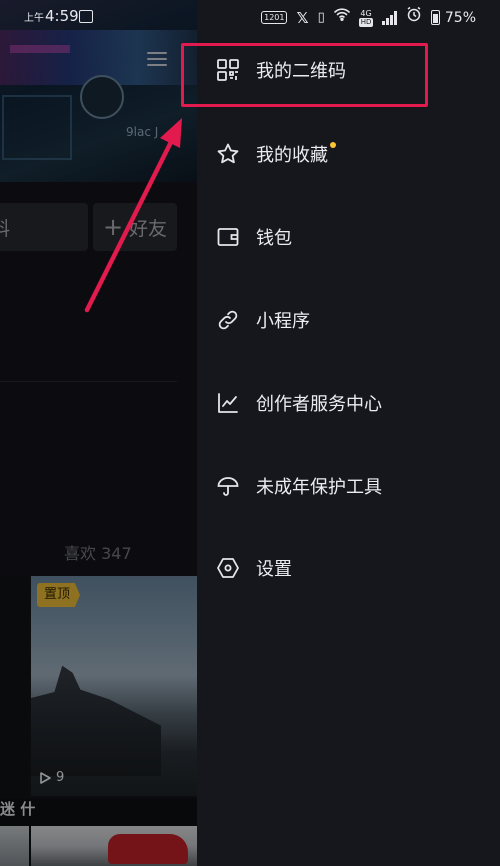 Image resolution: width=500 pixels, height=866 pixels. What do you see at coordinates (460, 17) in the screenshot?
I see `battery-percent: 75%` at bounding box center [460, 17].